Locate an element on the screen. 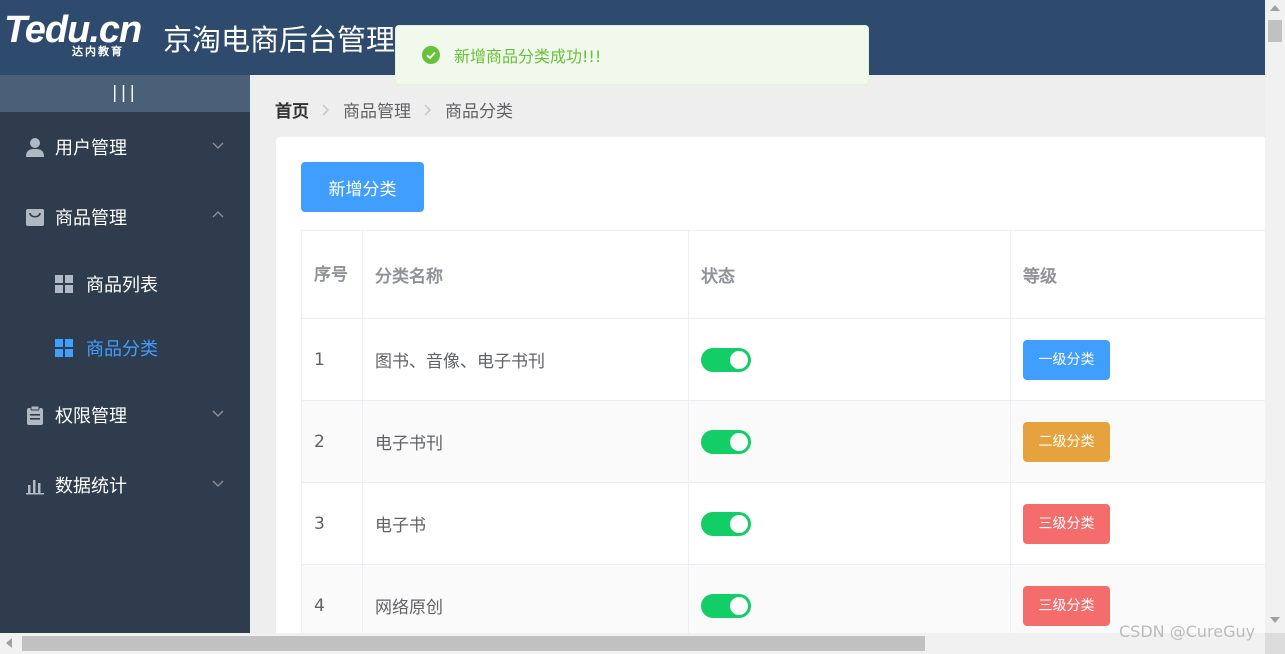 Image resolution: width=1285 pixels, height=654 pixels. sidebar-menu-label: 权限管理 is located at coordinates (91, 416).